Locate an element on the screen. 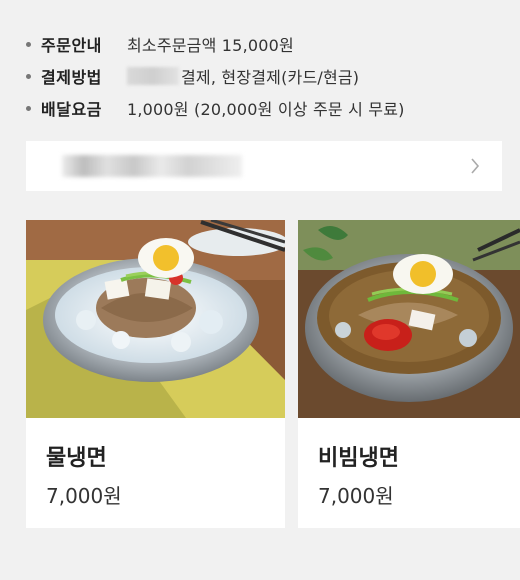 The image size is (520, 580). order-info-label: 주문안내 is located at coordinates (71, 45).